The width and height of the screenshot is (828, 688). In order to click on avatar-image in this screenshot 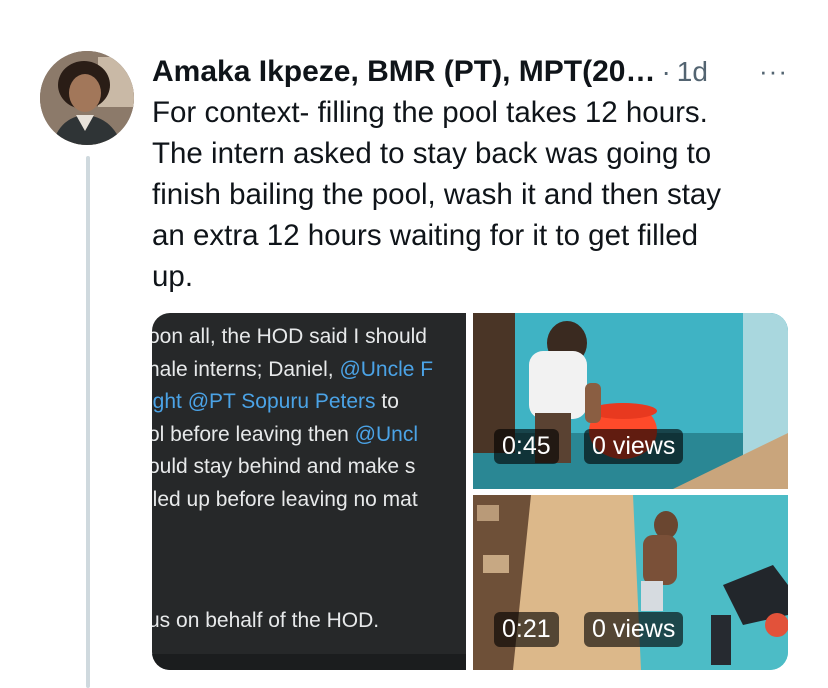, I will do `click(87, 98)`.